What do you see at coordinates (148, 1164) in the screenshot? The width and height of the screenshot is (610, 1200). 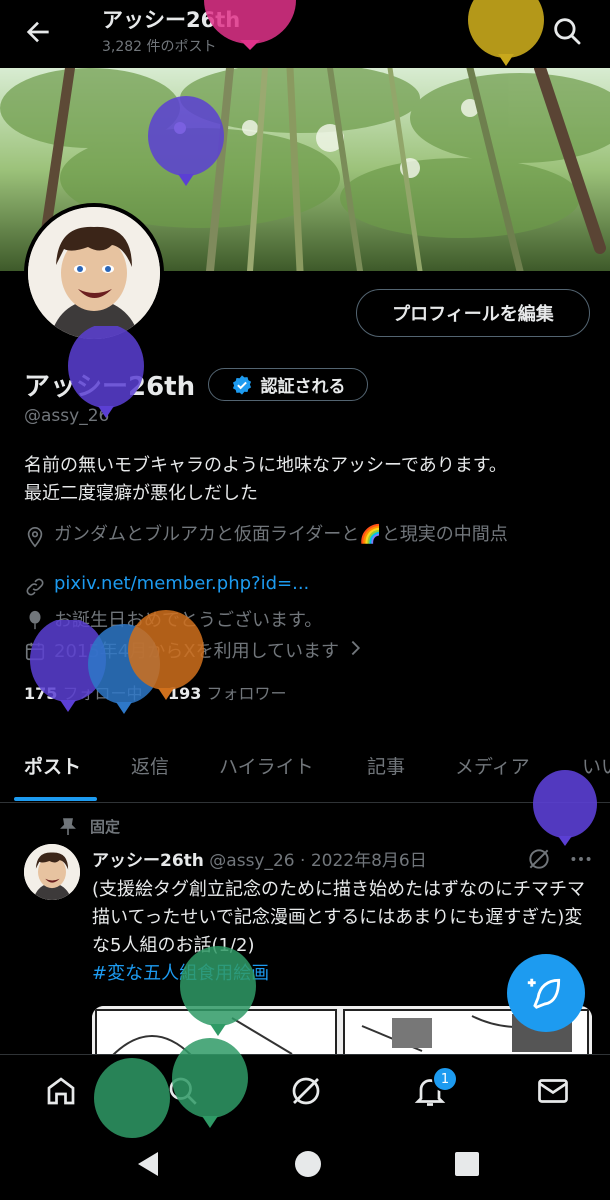 I see `back-triangle-icon` at bounding box center [148, 1164].